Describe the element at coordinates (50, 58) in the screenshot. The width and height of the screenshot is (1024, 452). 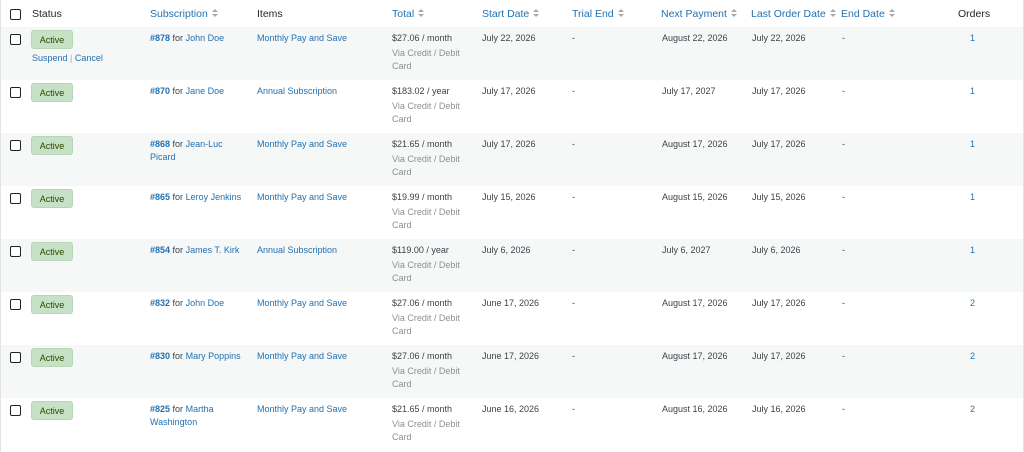
I see `suspend-link: Suspend` at that location.